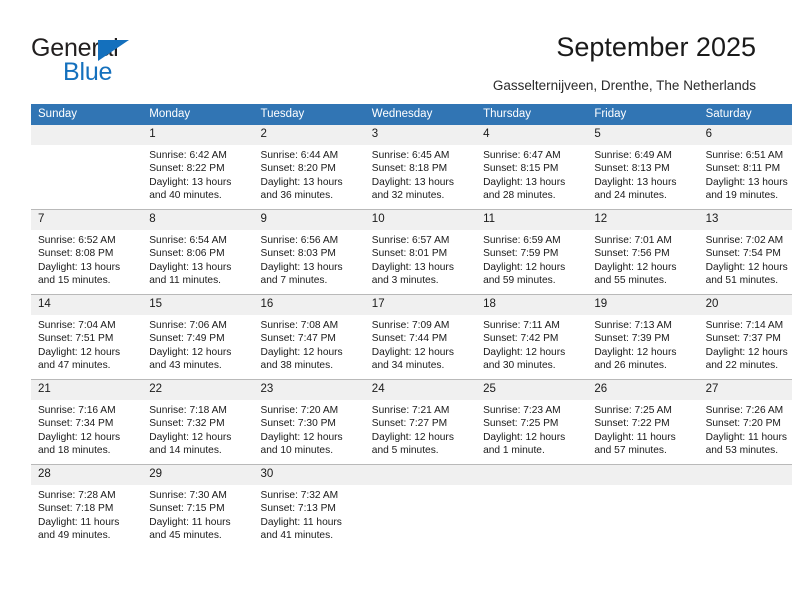 The height and width of the screenshot is (612, 792). What do you see at coordinates (299, 410) in the screenshot?
I see `sunrise-text: Sunrise: 7:20 AM` at bounding box center [299, 410].